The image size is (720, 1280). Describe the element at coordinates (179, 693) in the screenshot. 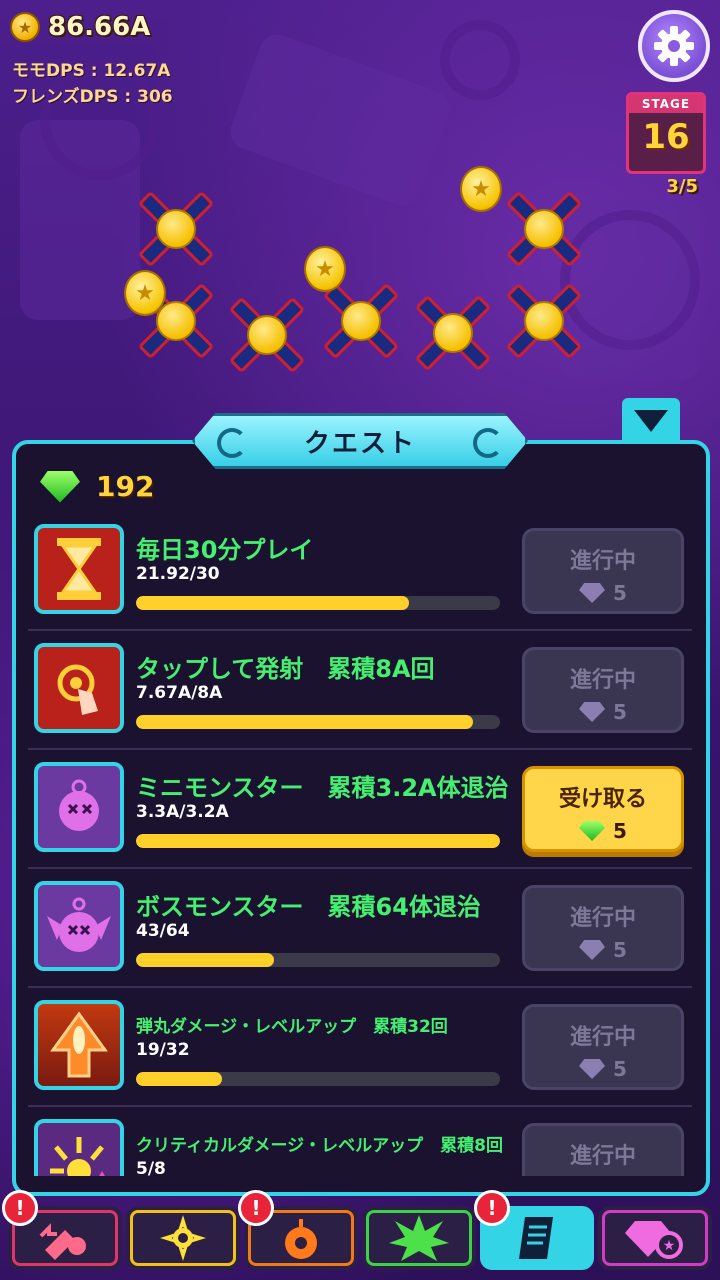

I see `quest-progress: 7.67A/8A` at that location.